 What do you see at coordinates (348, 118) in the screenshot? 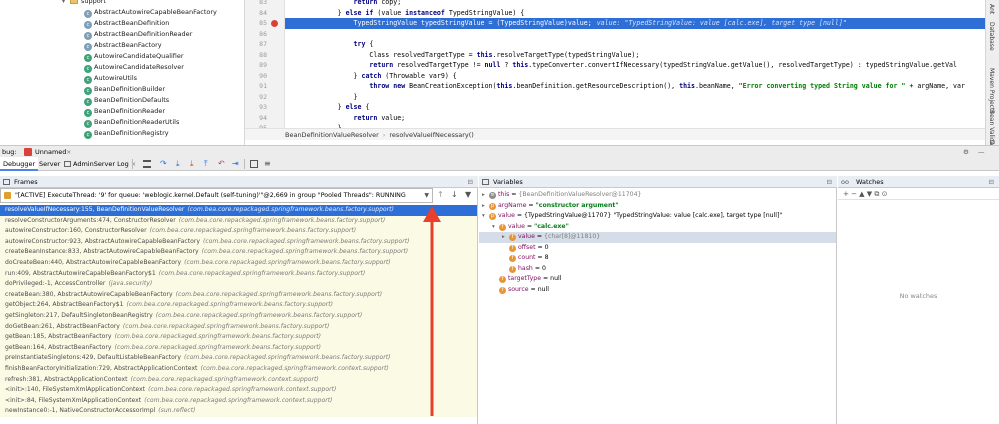
I see `code-line: return value;` at bounding box center [348, 118].